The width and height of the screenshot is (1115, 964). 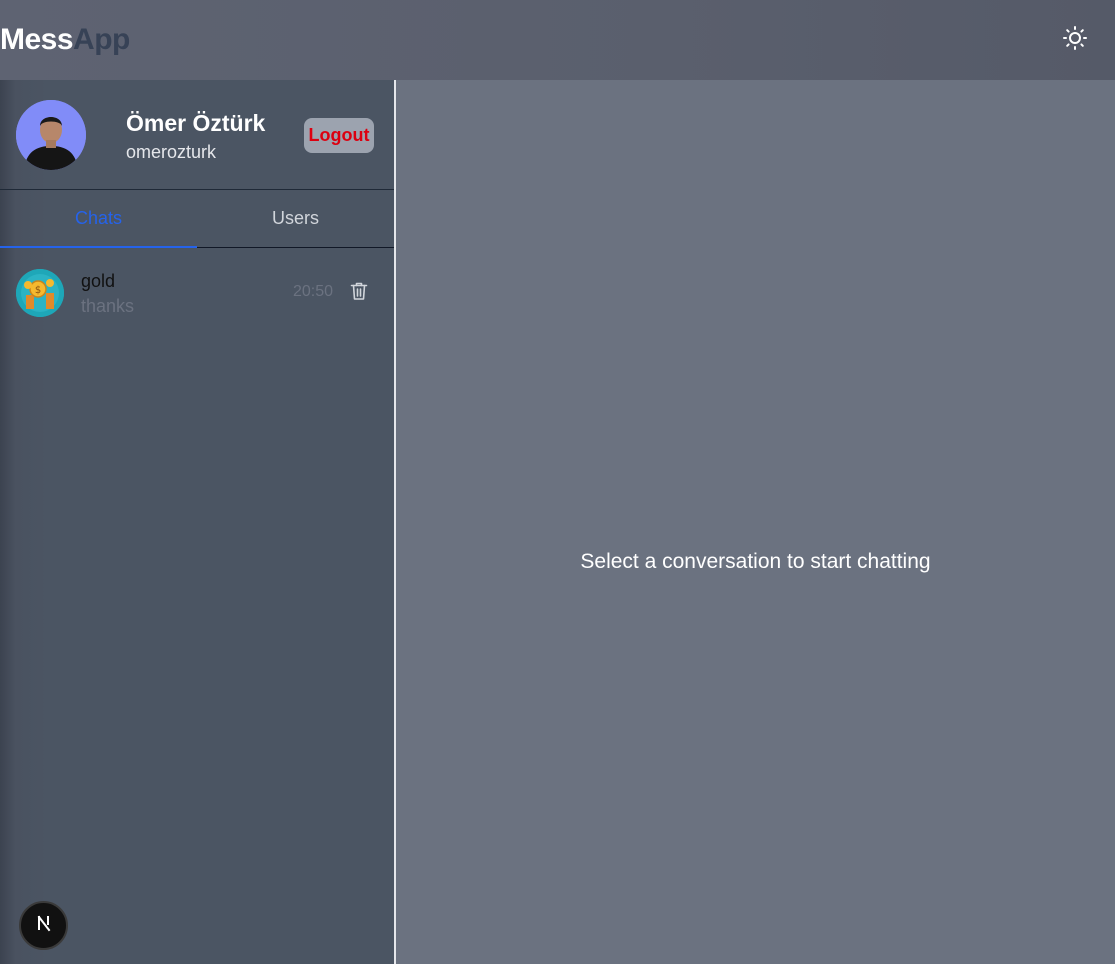 I want to click on chat-avatar: $, so click(x=40, y=293).